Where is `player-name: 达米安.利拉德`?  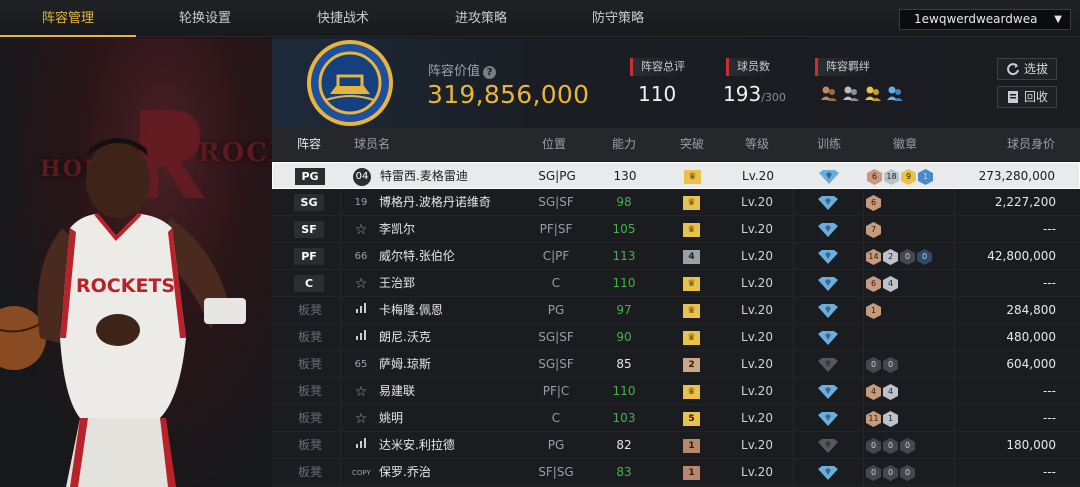
player-name: 达米安.利拉德 is located at coordinates (417, 445).